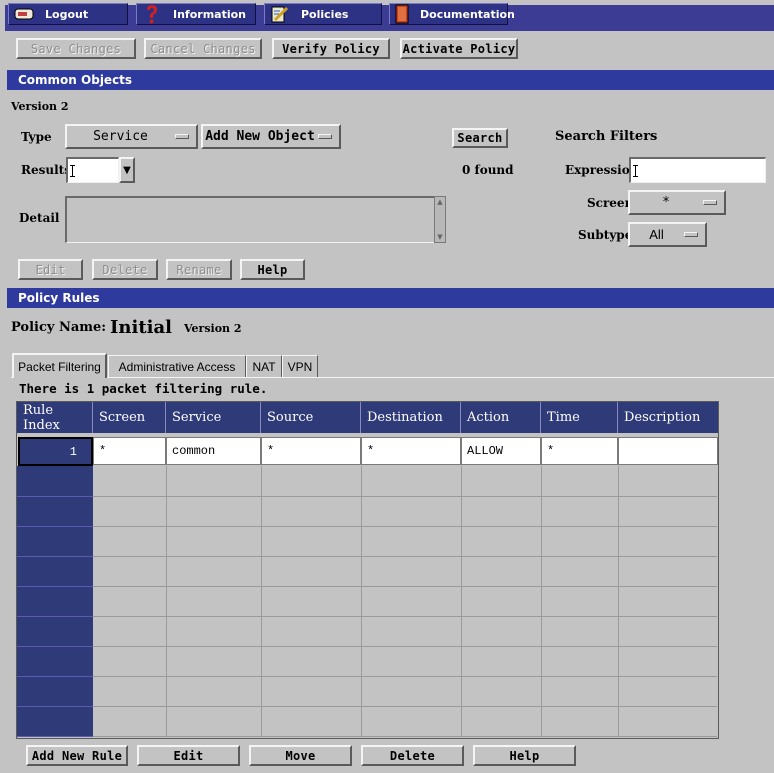 This screenshot has width=774, height=773. I want to click on policy-version: Version 2, so click(213, 328).